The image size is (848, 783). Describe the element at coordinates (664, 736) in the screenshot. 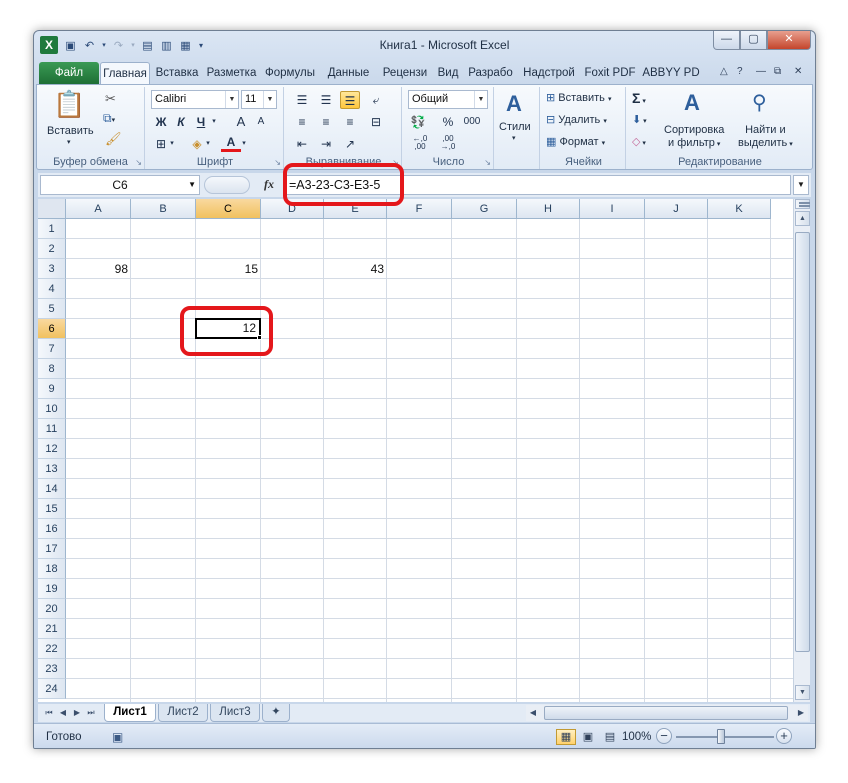

I see `zoom-out-button: −` at that location.